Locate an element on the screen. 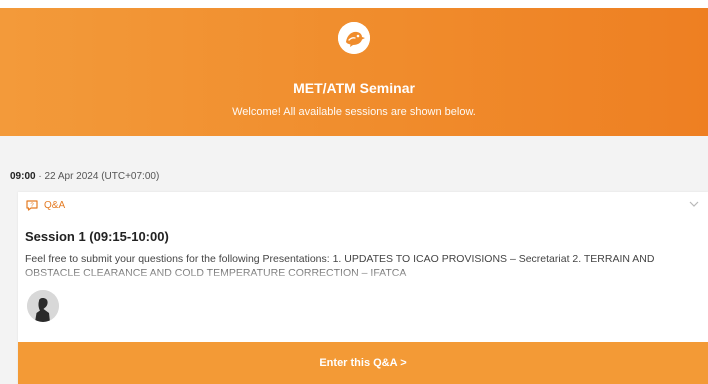 The width and height of the screenshot is (708, 384). session-datetime: 09:00 · 22 Apr 2024 (UTC+07:00) is located at coordinates (84, 176).